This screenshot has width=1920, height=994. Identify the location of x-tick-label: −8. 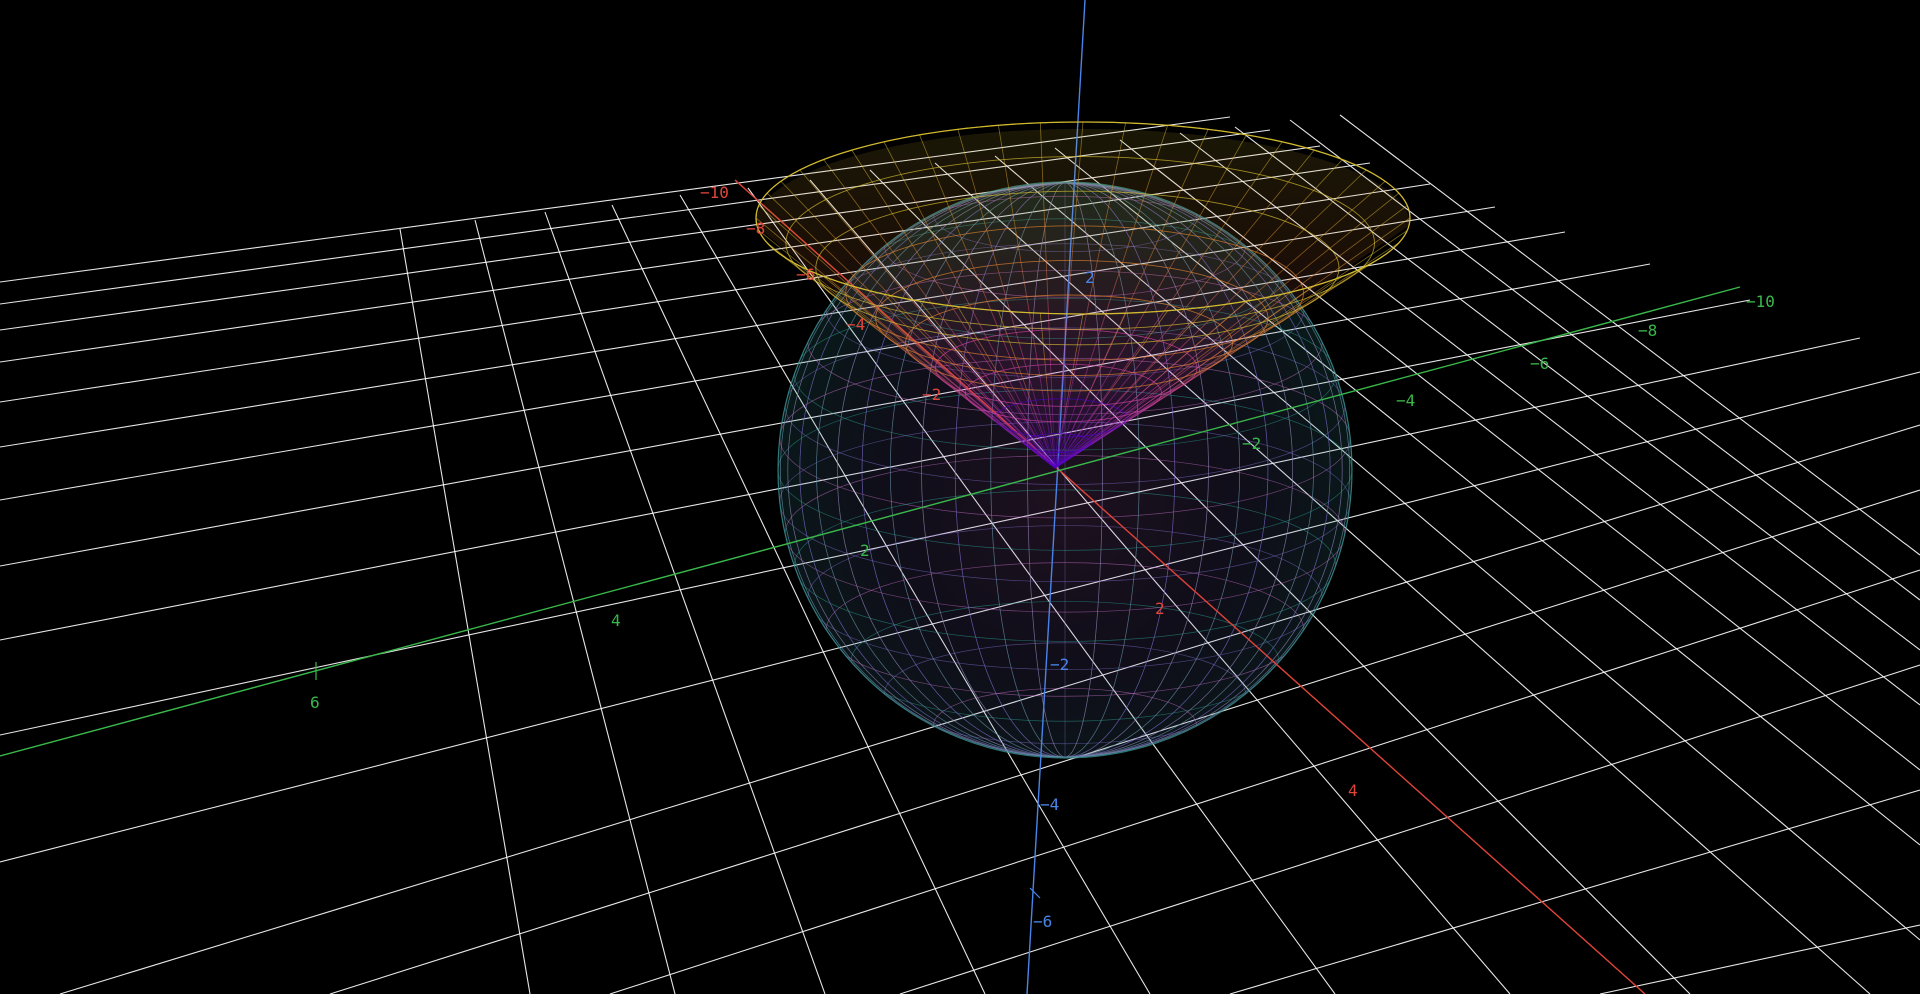
(755, 228).